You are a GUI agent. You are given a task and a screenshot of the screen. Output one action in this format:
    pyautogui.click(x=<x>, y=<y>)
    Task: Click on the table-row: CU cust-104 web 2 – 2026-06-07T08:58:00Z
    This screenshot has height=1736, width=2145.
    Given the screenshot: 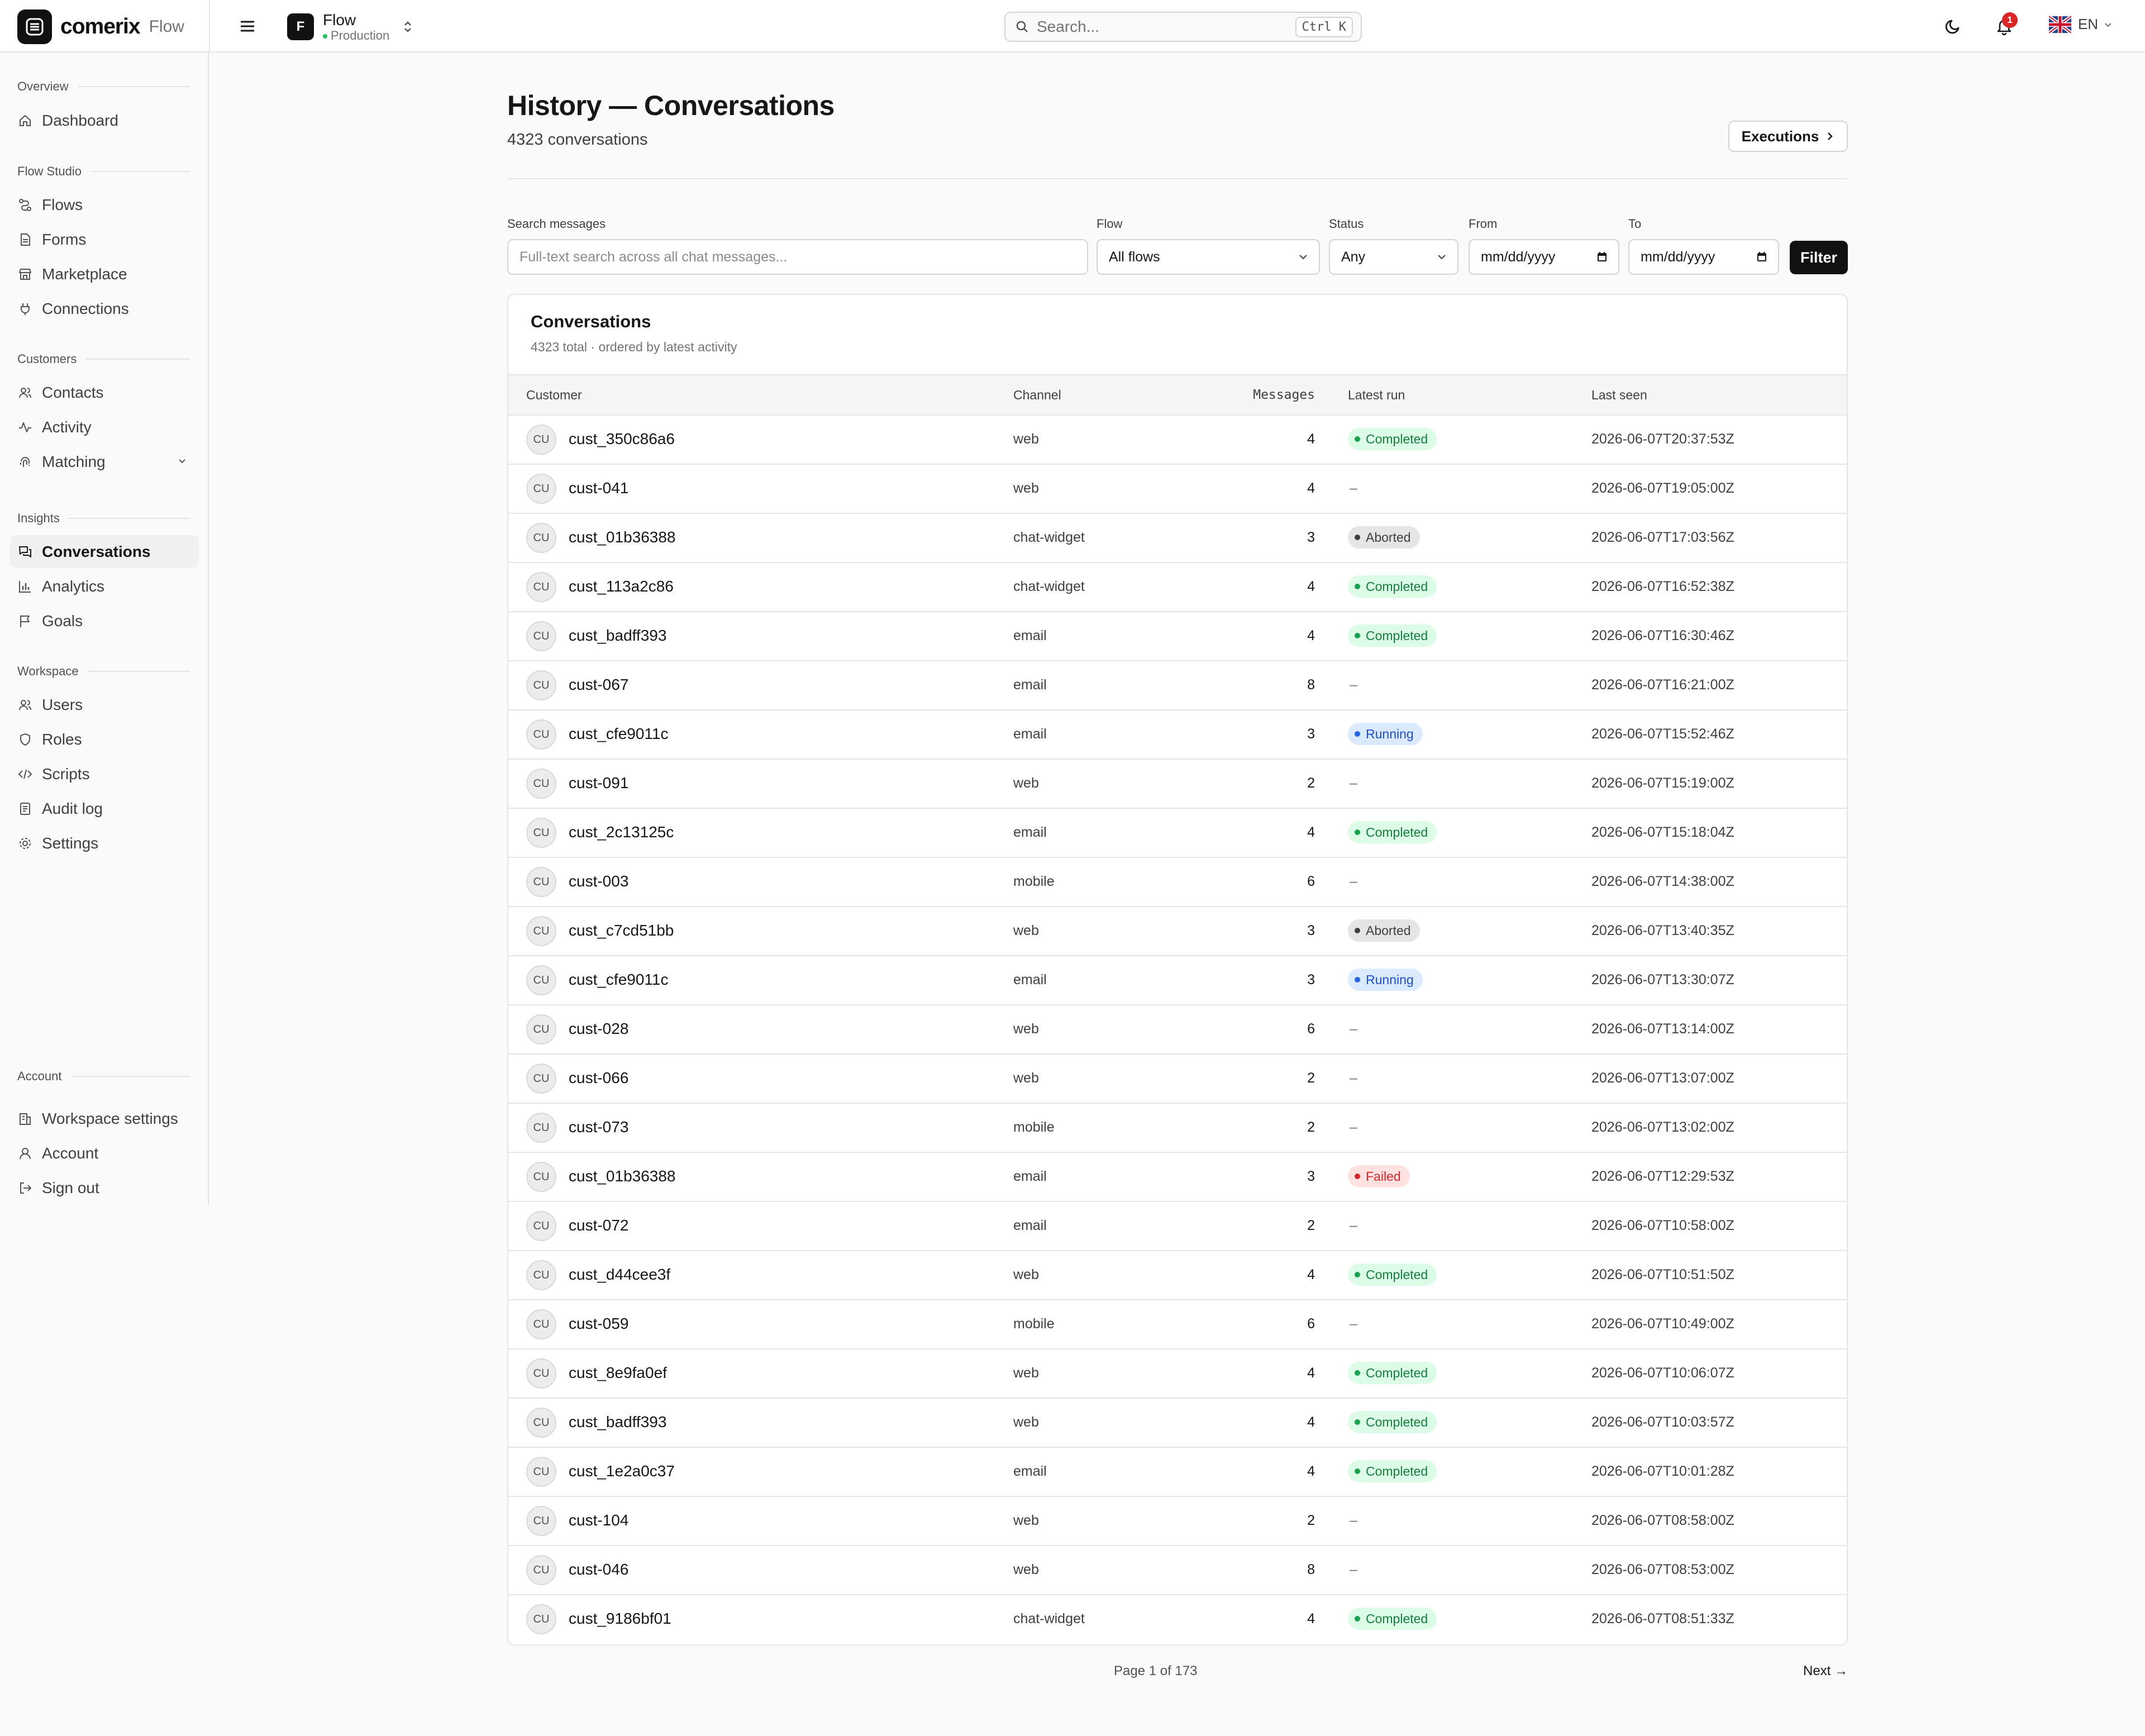 What is the action you would take?
    pyautogui.click(x=1177, y=1521)
    